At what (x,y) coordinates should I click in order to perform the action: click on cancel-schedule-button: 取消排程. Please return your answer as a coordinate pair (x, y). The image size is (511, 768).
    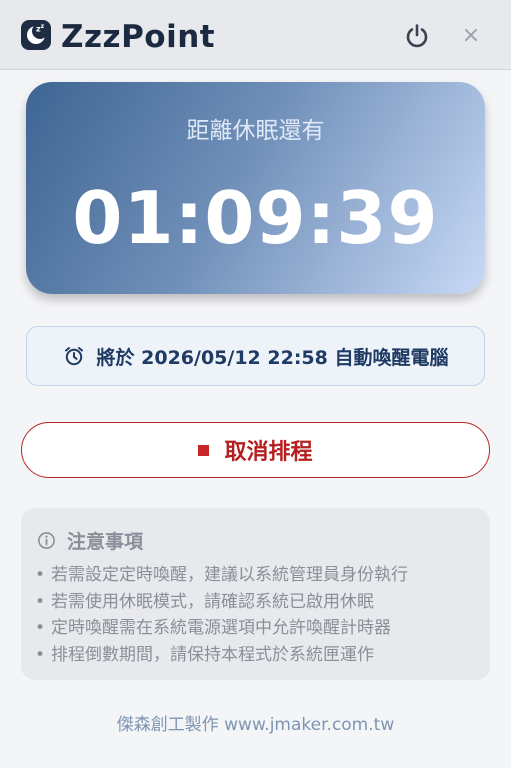
    Looking at the image, I should click on (255, 450).